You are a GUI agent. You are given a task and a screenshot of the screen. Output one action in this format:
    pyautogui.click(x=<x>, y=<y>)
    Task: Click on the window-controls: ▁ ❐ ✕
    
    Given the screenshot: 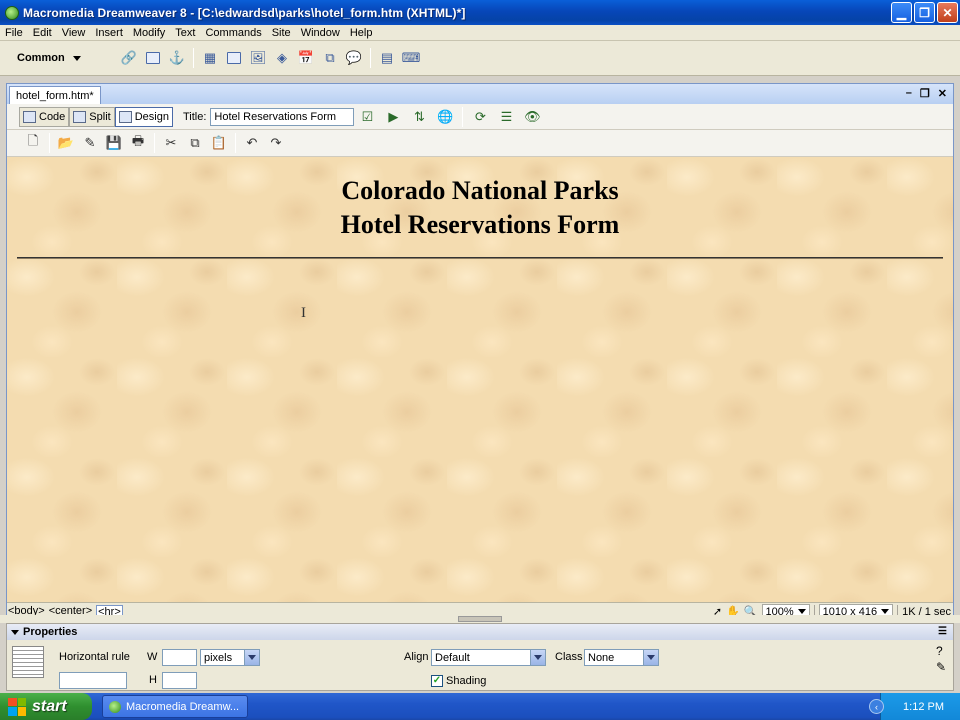 What is the action you would take?
    pyautogui.click(x=924, y=12)
    